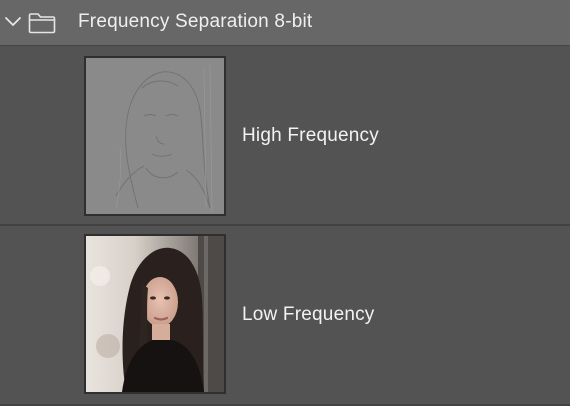 Image resolution: width=570 pixels, height=406 pixels. Describe the element at coordinates (310, 136) in the screenshot. I see `layer-name-high-frequency: High Frequency` at that location.